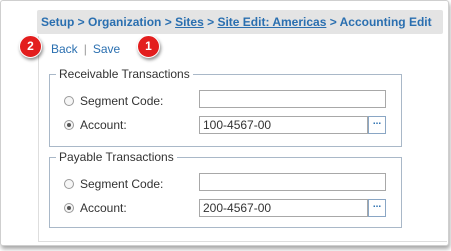 This screenshot has height=251, width=451. What do you see at coordinates (103, 125) in the screenshot?
I see `receivable-account-label: Account:` at bounding box center [103, 125].